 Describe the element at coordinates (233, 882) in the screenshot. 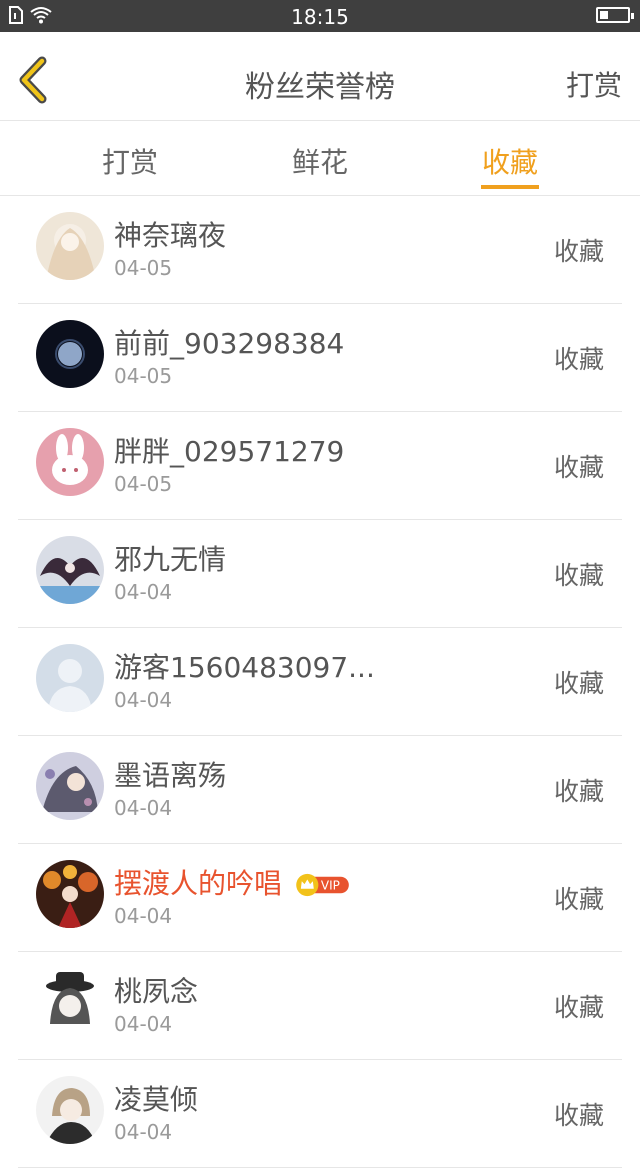

I see `fan-name: 摆渡人的吟唱 VIP` at that location.